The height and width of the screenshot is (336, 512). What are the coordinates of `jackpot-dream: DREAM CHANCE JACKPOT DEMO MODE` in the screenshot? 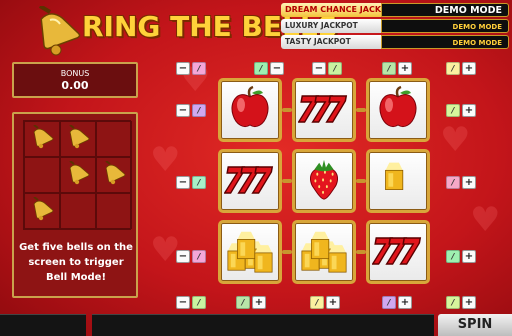 It's located at (395, 9).